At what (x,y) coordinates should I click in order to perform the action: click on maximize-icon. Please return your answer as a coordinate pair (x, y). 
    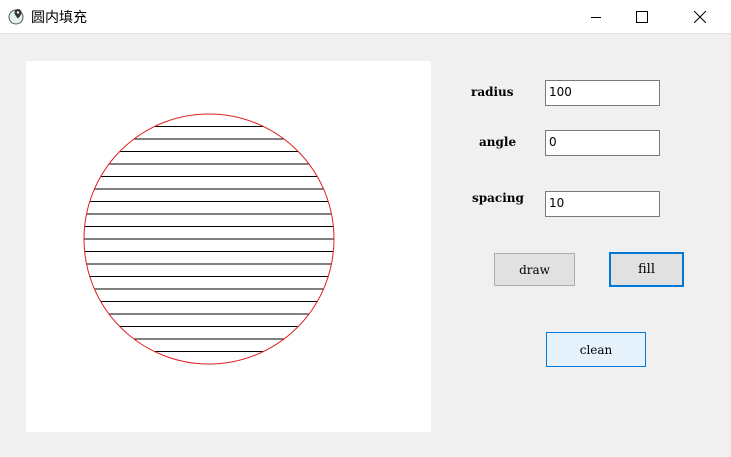
    Looking at the image, I should click on (642, 16).